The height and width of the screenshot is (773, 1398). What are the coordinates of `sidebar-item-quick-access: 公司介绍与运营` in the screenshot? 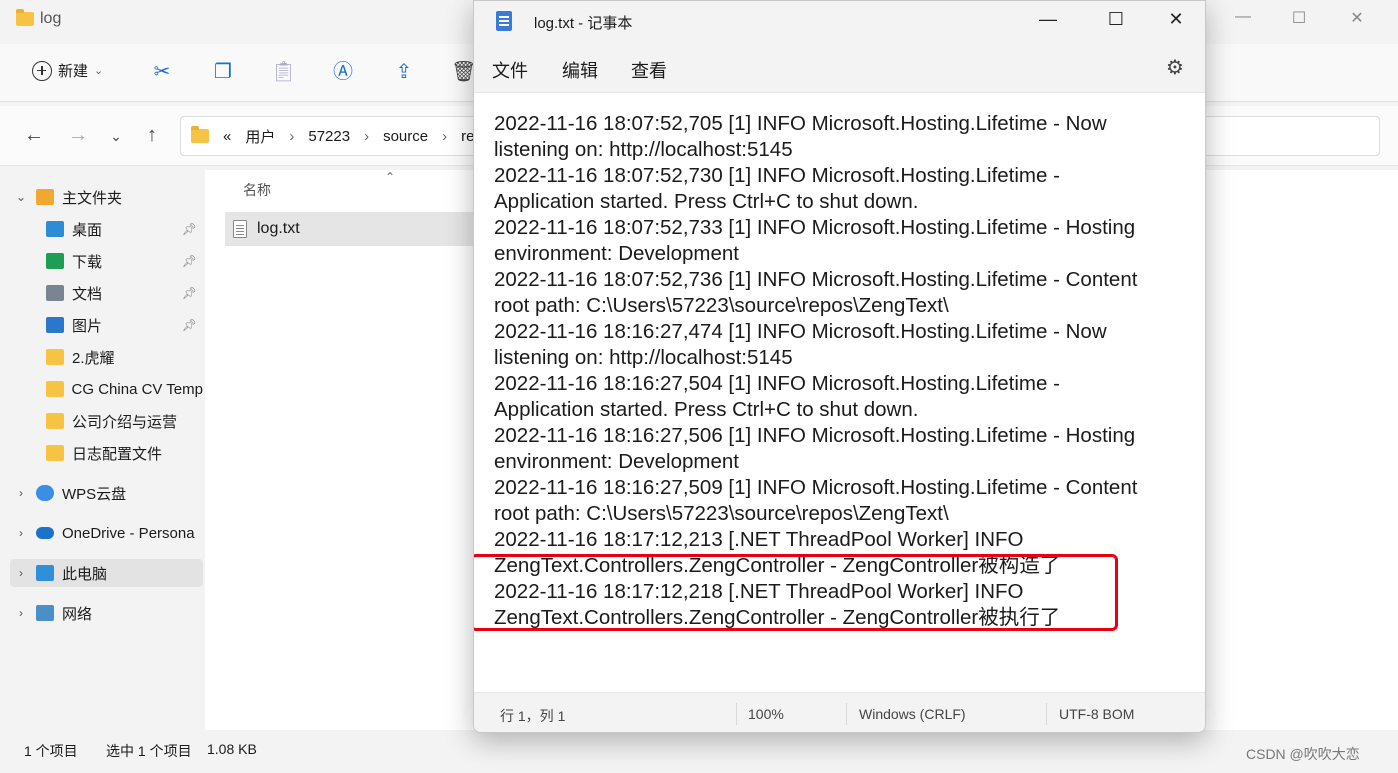 It's located at (124, 421).